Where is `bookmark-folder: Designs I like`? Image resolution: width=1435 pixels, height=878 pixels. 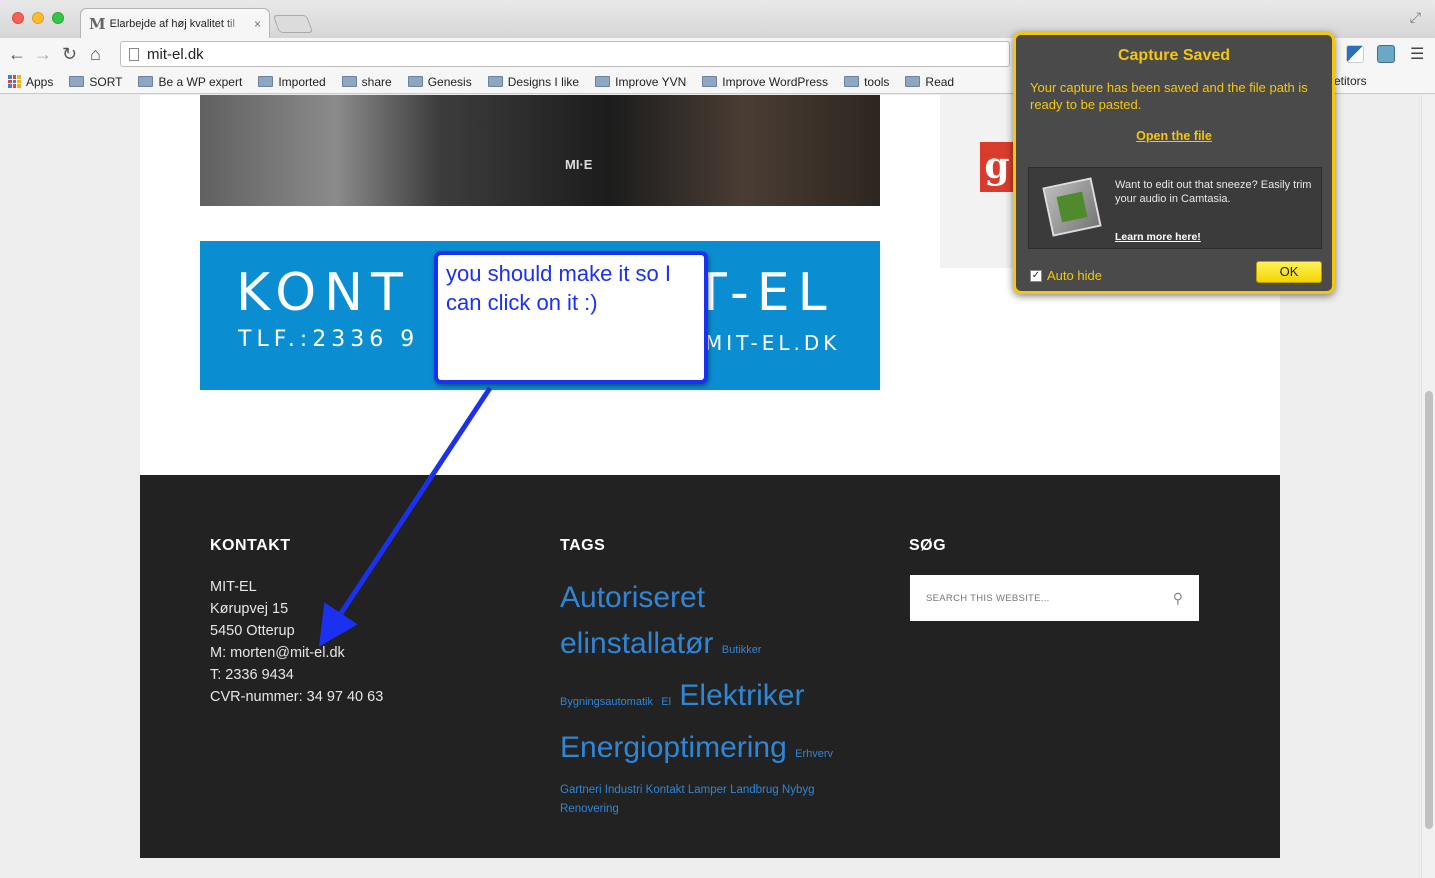 bookmark-folder: Designs I like is located at coordinates (533, 82).